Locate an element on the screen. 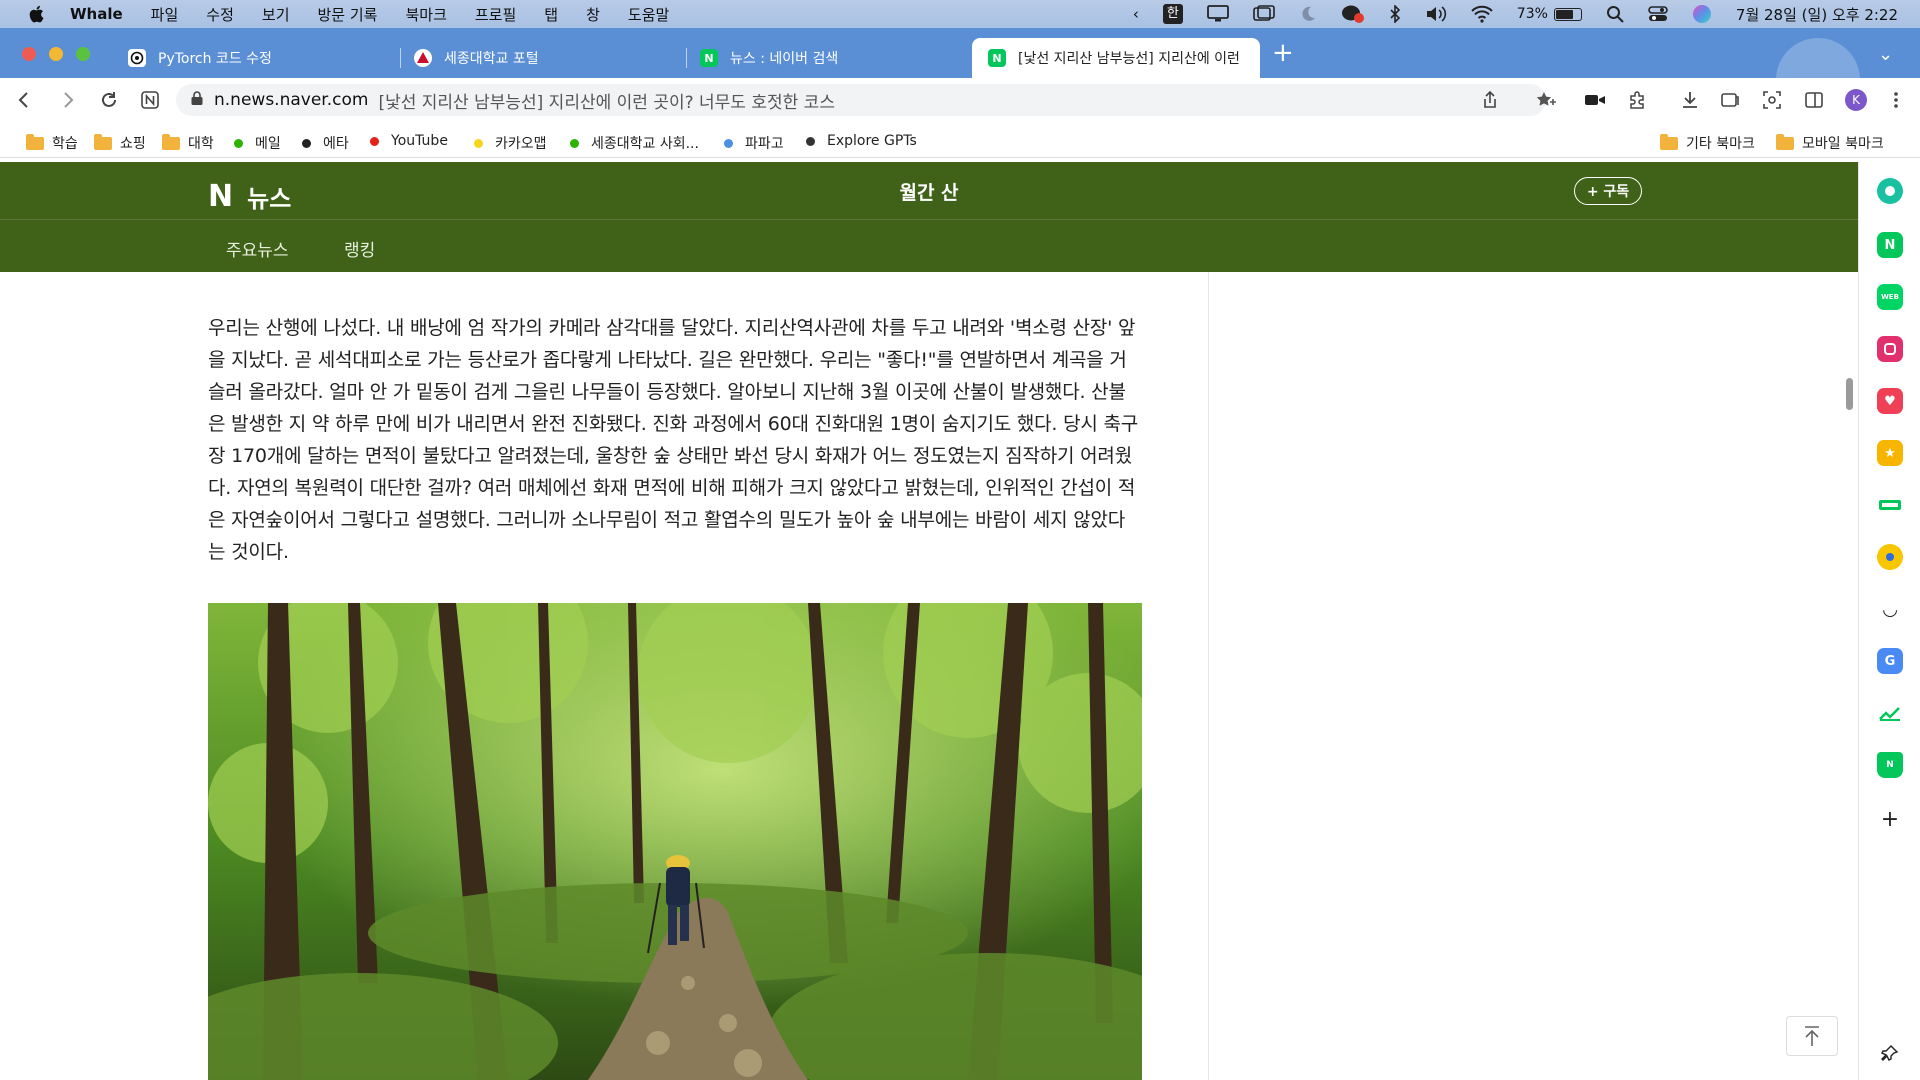 The image size is (1920, 1080). input-source-indicator: 한 is located at coordinates (1172, 14).